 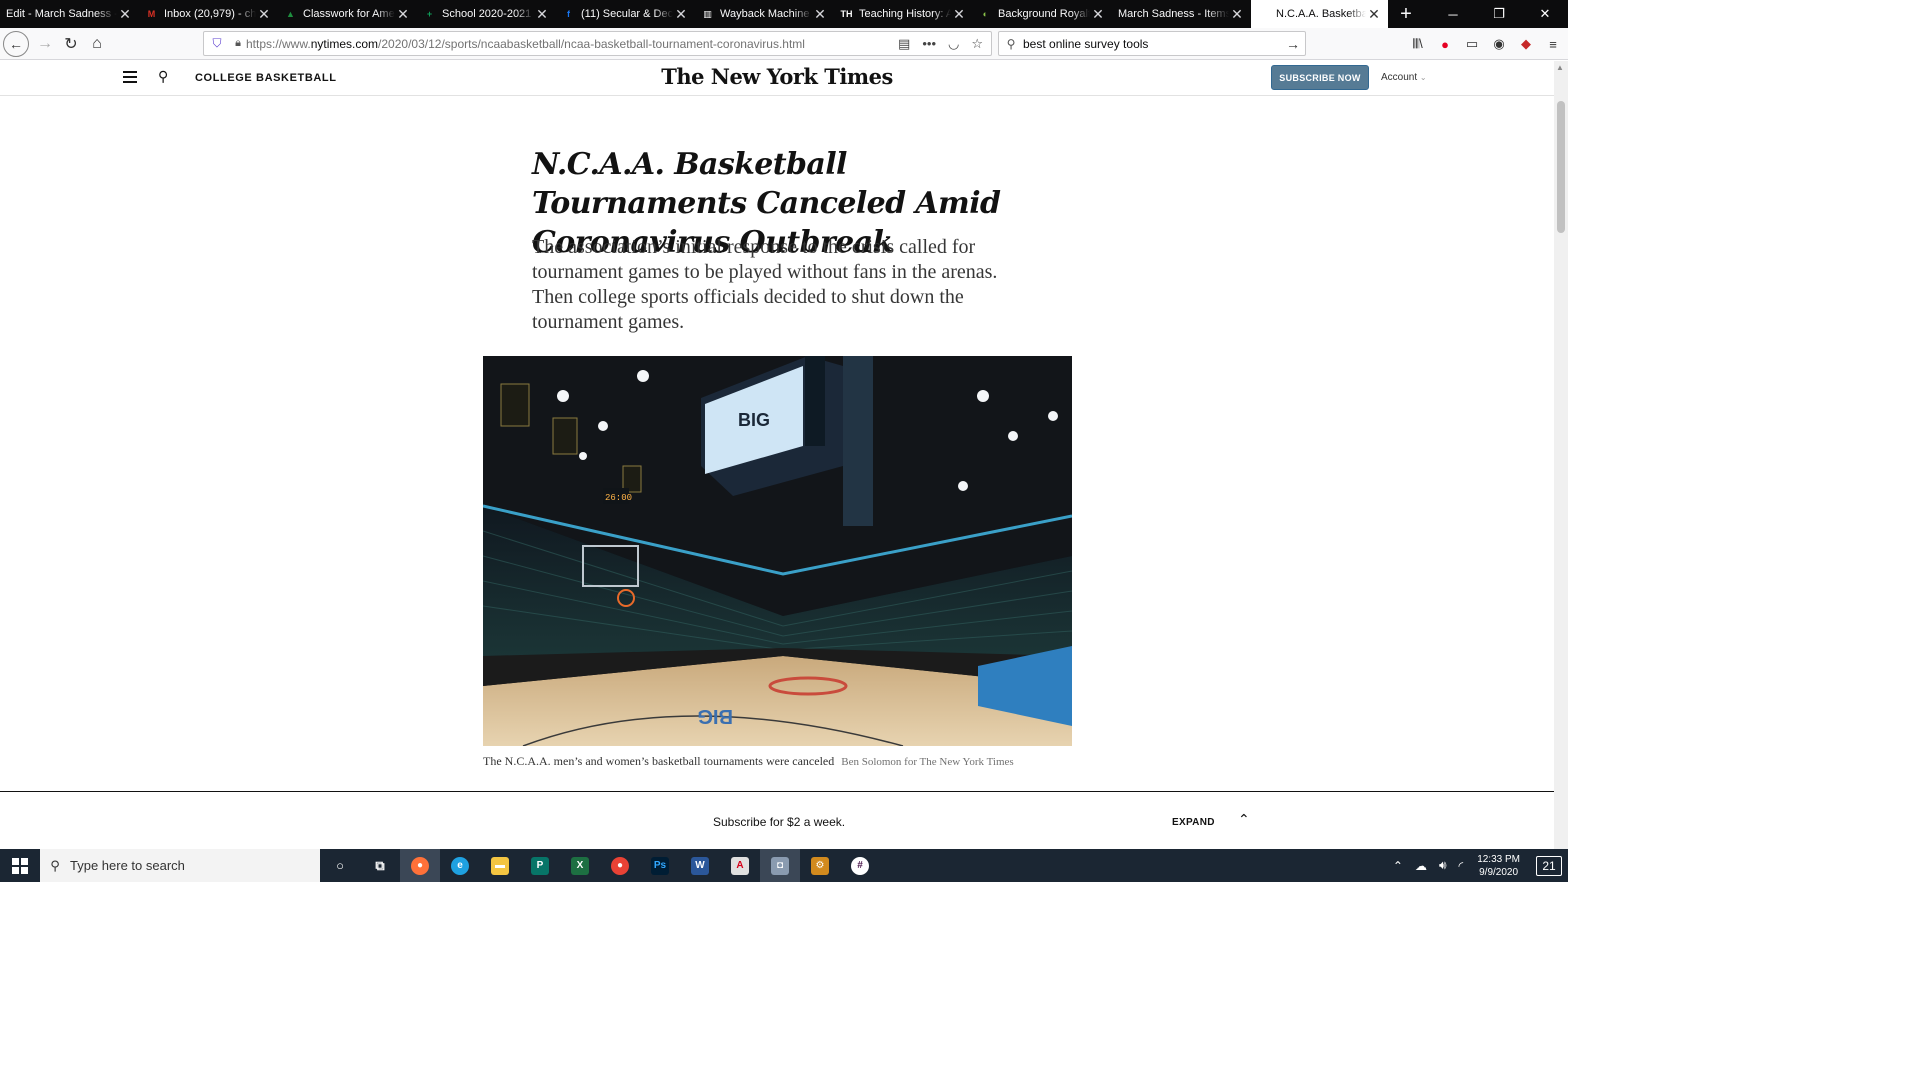 What do you see at coordinates (1423, 77) in the screenshot?
I see `chevron-down-icon: ⌄` at bounding box center [1423, 77].